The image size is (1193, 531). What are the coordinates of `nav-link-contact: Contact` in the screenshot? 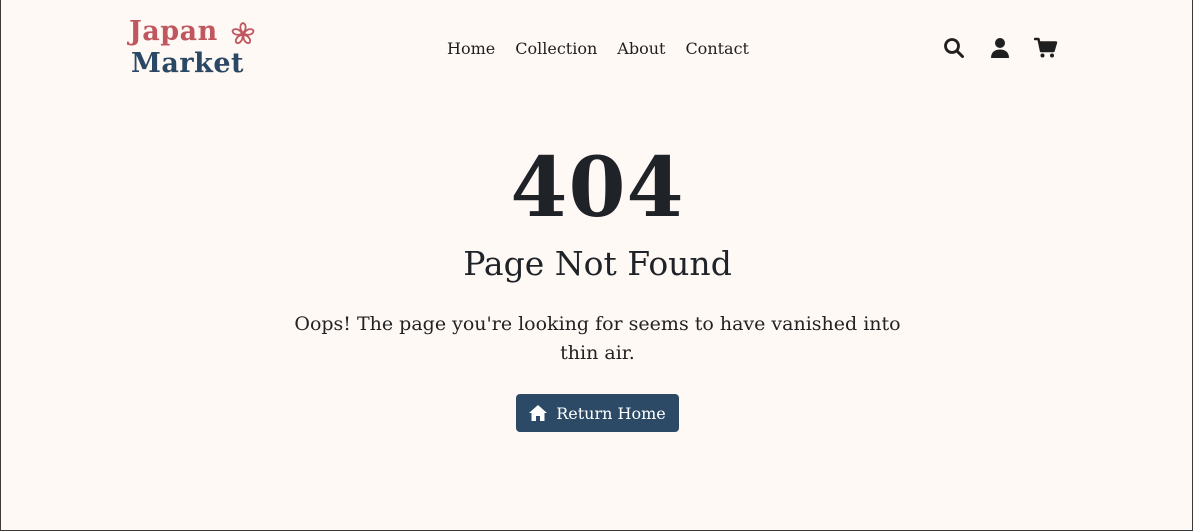 It's located at (717, 49).